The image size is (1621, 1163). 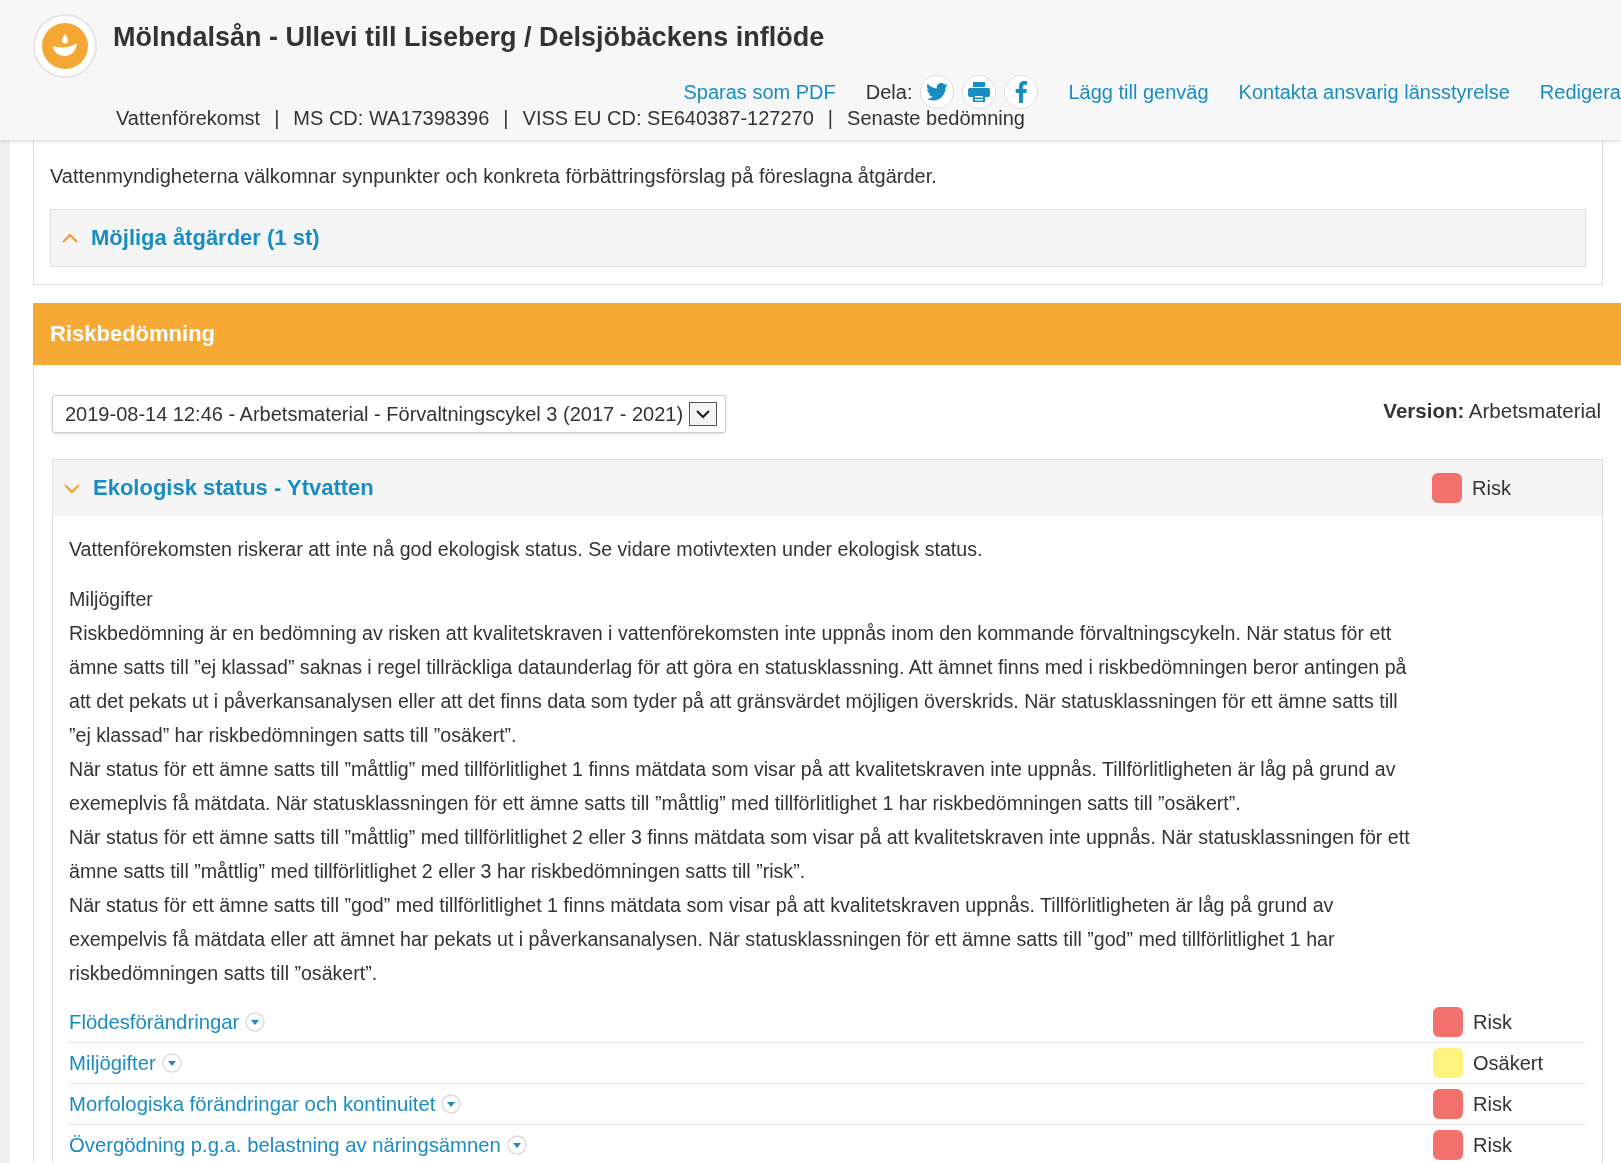 I want to click on version-text: Version: Arbetsmaterial, so click(x=1492, y=411).